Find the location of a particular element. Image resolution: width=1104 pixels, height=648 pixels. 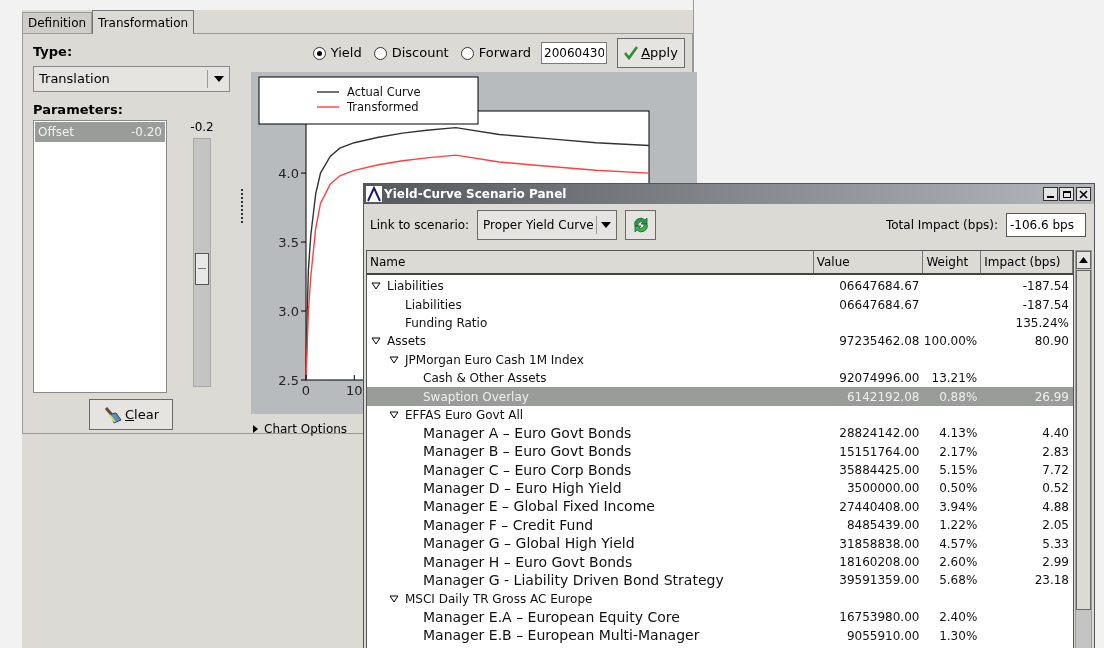

row-name: Cash & Other Assets is located at coordinates (485, 379).